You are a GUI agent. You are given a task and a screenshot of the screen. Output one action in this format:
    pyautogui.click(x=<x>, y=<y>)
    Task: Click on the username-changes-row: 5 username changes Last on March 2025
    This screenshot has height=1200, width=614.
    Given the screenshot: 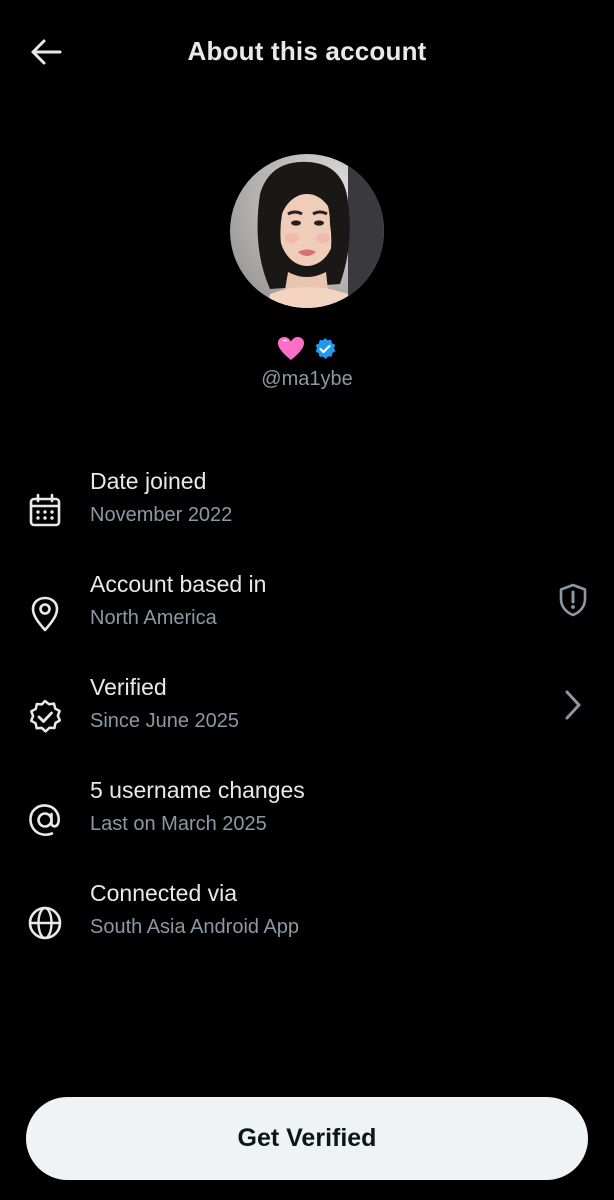 What is the action you would take?
    pyautogui.click(x=307, y=817)
    